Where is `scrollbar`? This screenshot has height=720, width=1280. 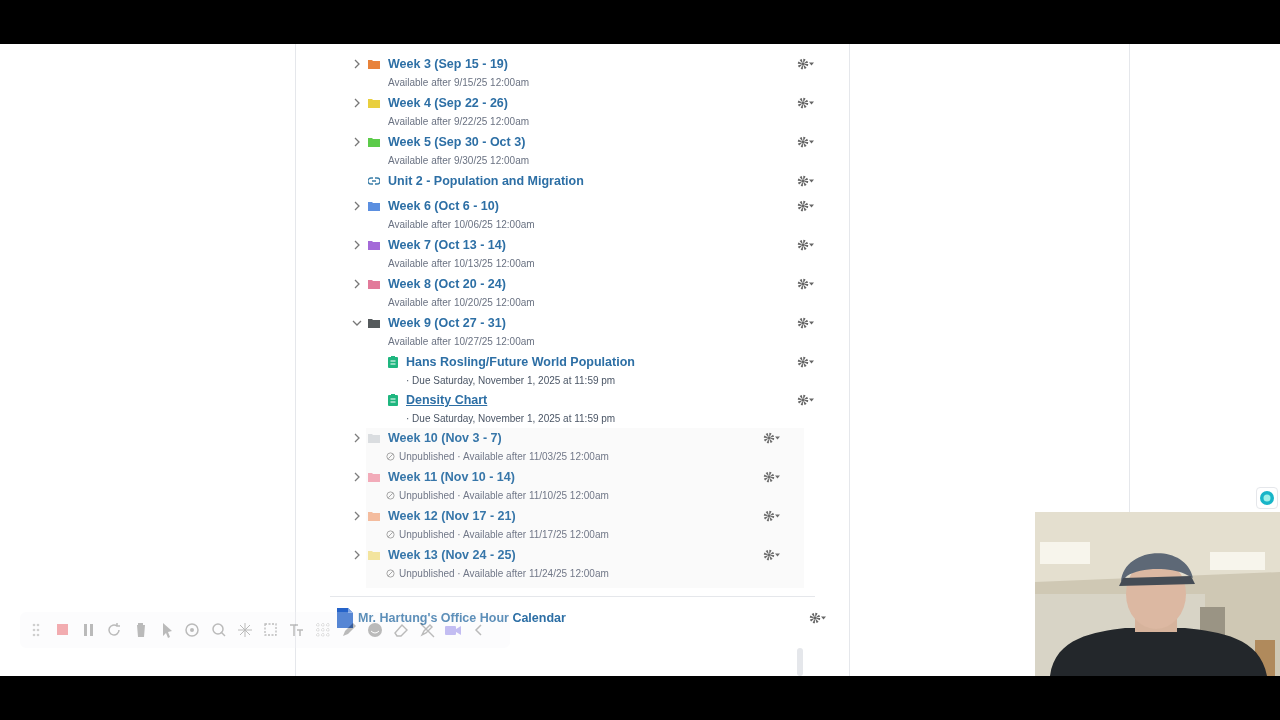 scrollbar is located at coordinates (800, 662).